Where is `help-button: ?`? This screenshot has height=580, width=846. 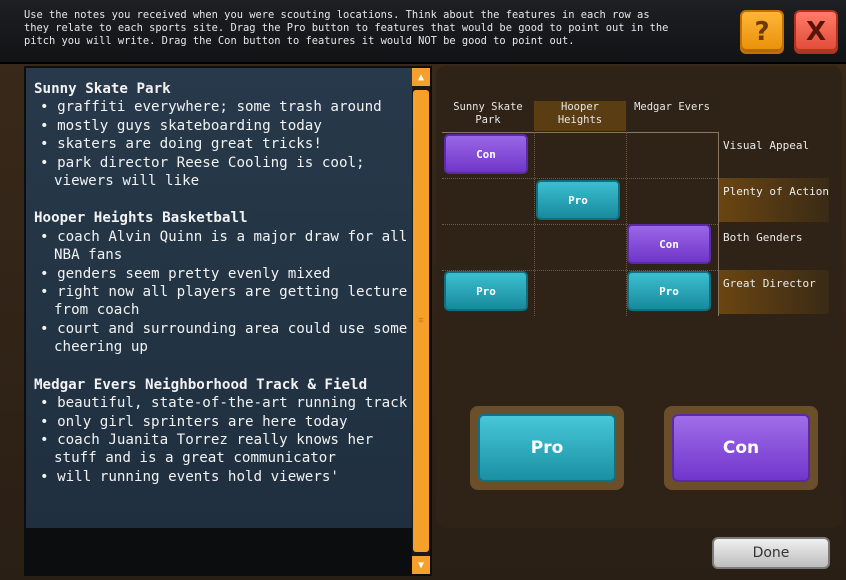
help-button: ? is located at coordinates (762, 32).